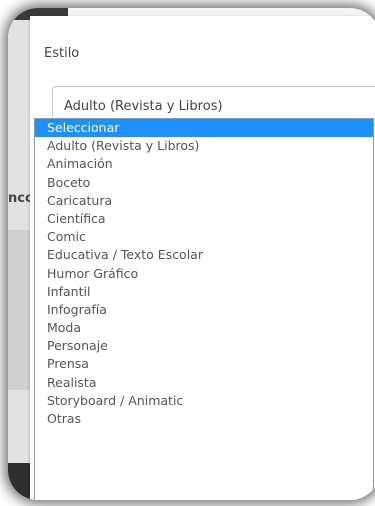 This screenshot has width=375, height=506. Describe the element at coordinates (204, 183) in the screenshot. I see `dropdown-option: Boceto` at that location.